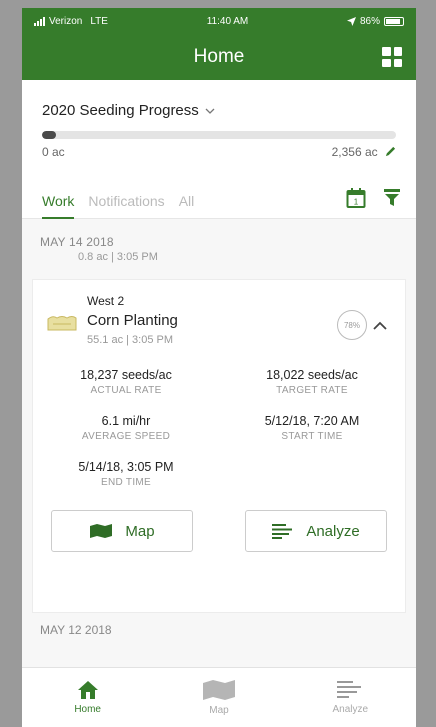  I want to click on stat-actual-rate: 18,237 seeds/ac ACTUAL RATE, so click(126, 382).